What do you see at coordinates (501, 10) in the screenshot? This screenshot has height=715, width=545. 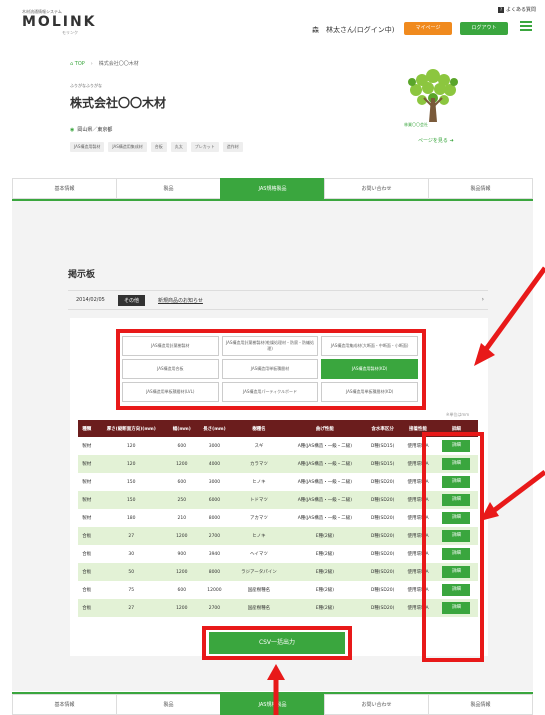 I see `question-icon: ?` at bounding box center [501, 10].